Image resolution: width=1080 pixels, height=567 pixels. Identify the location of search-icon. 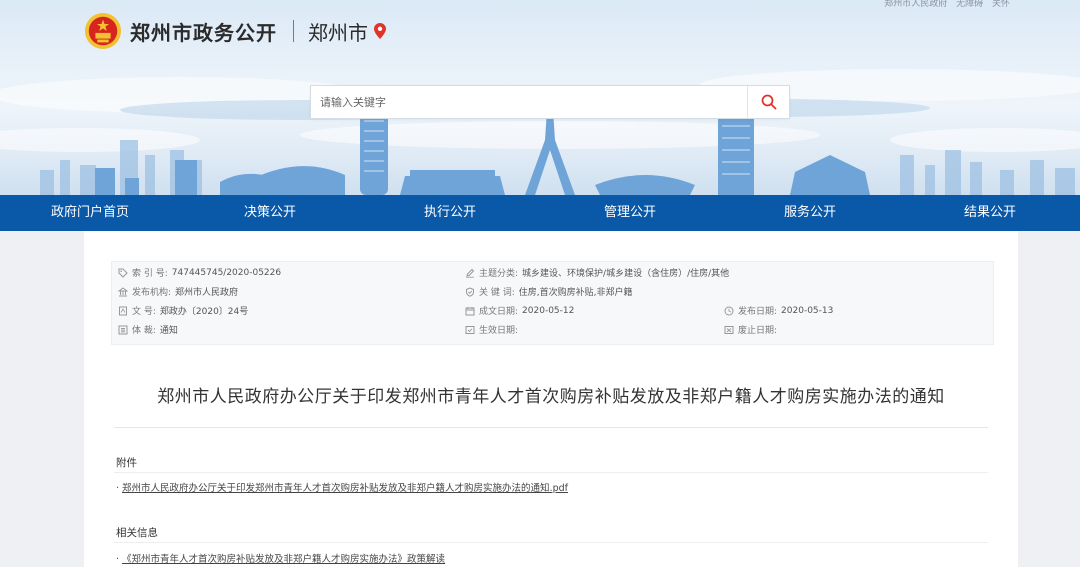
(768, 102).